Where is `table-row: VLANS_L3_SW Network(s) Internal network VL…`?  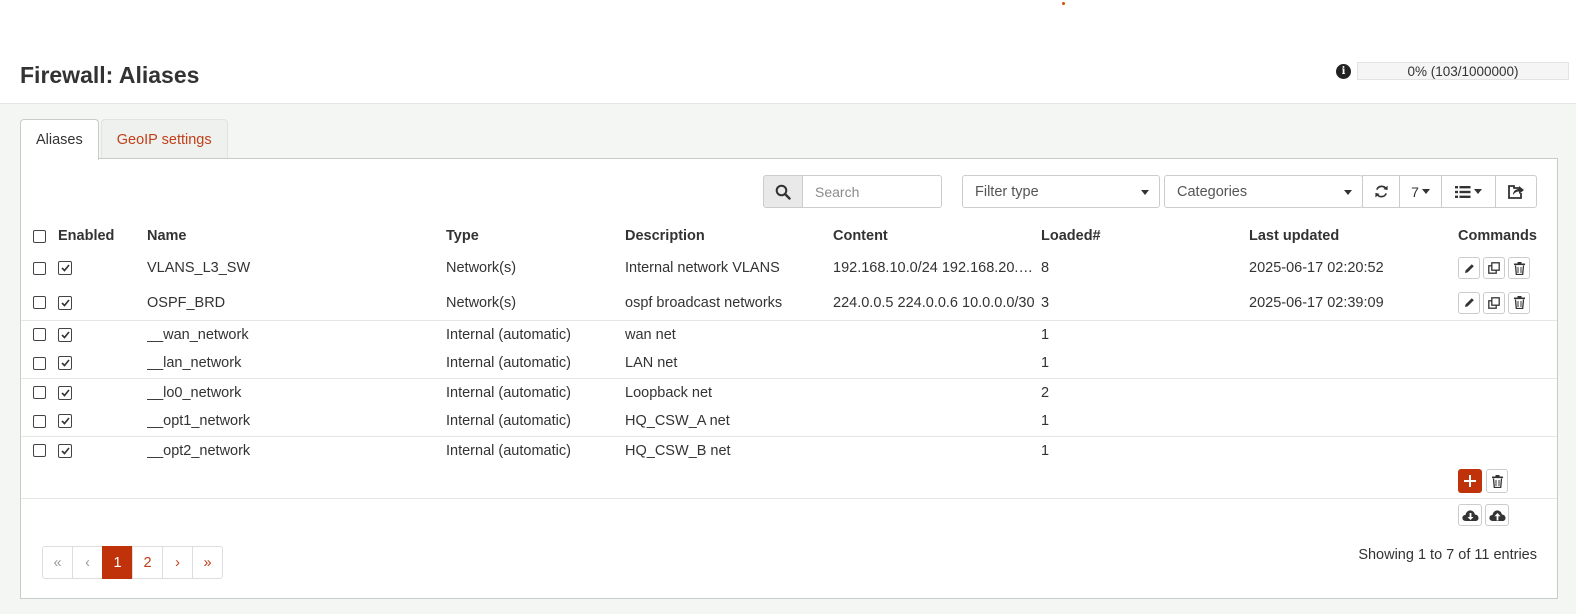 table-row: VLANS_L3_SW Network(s) Internal network VL… is located at coordinates (789, 268).